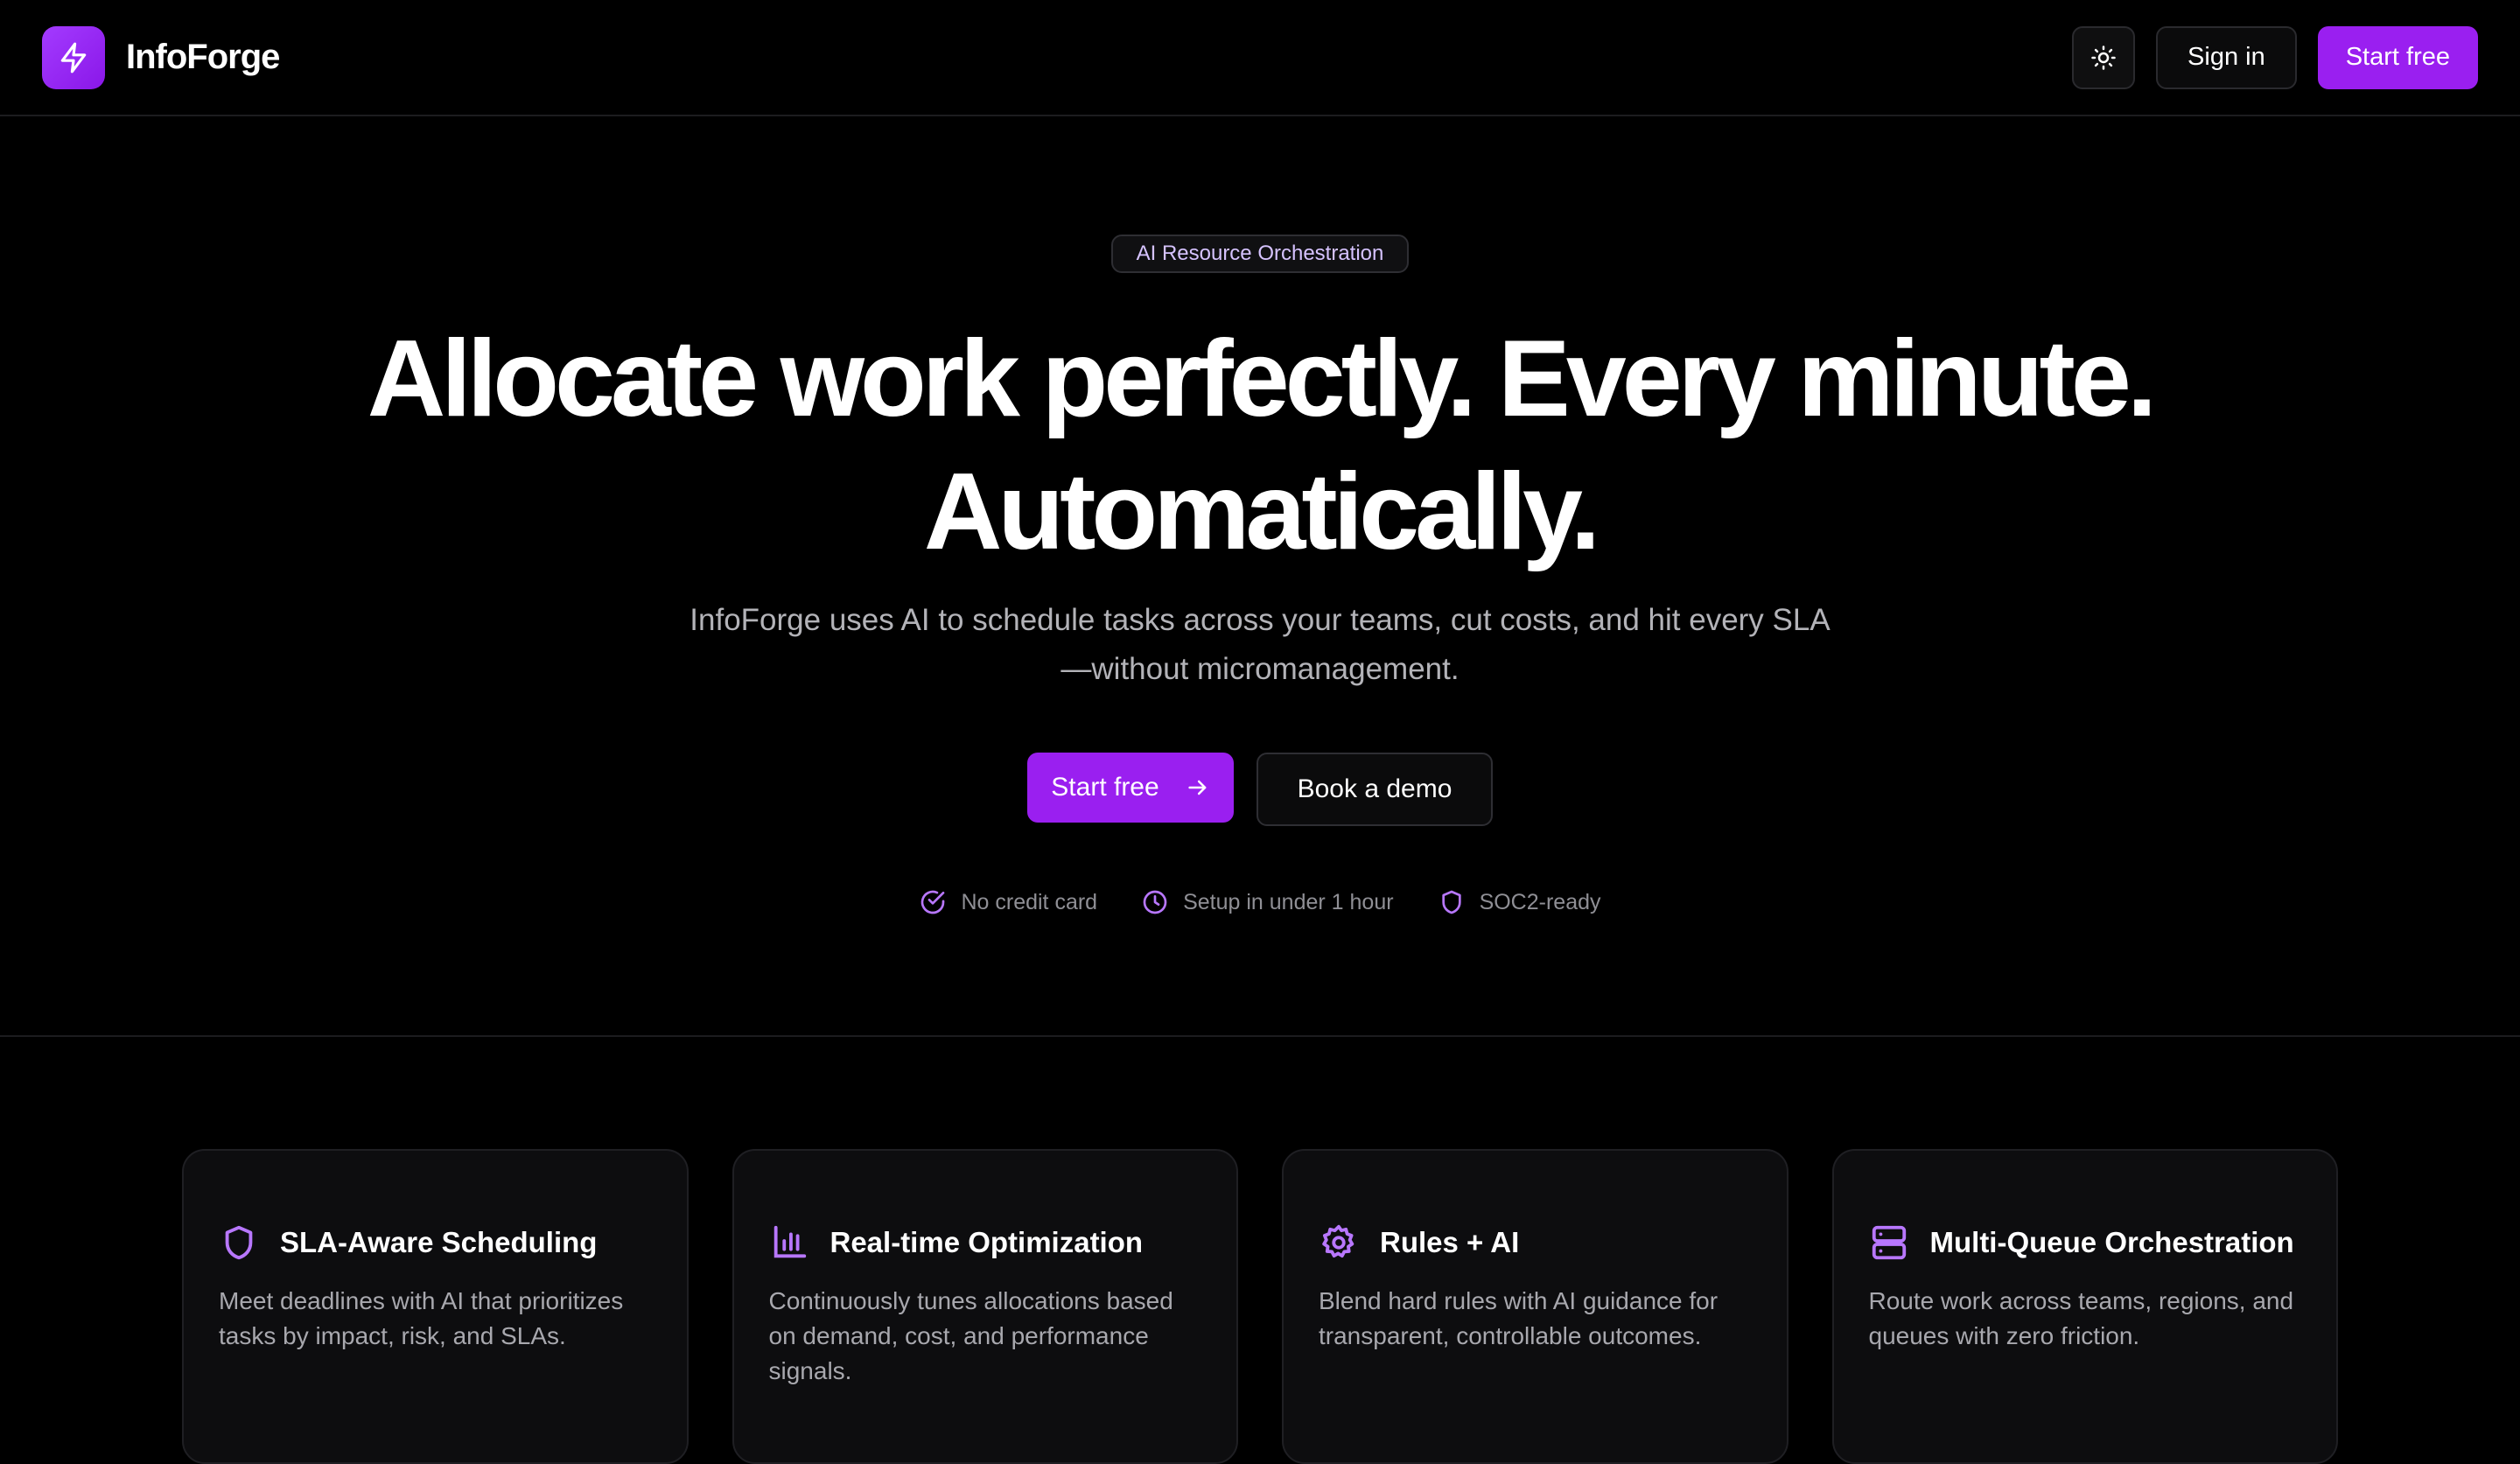 The width and height of the screenshot is (2520, 1464). Describe the element at coordinates (1260, 254) in the screenshot. I see `hero-badge: AI Resource Orchestration` at that location.